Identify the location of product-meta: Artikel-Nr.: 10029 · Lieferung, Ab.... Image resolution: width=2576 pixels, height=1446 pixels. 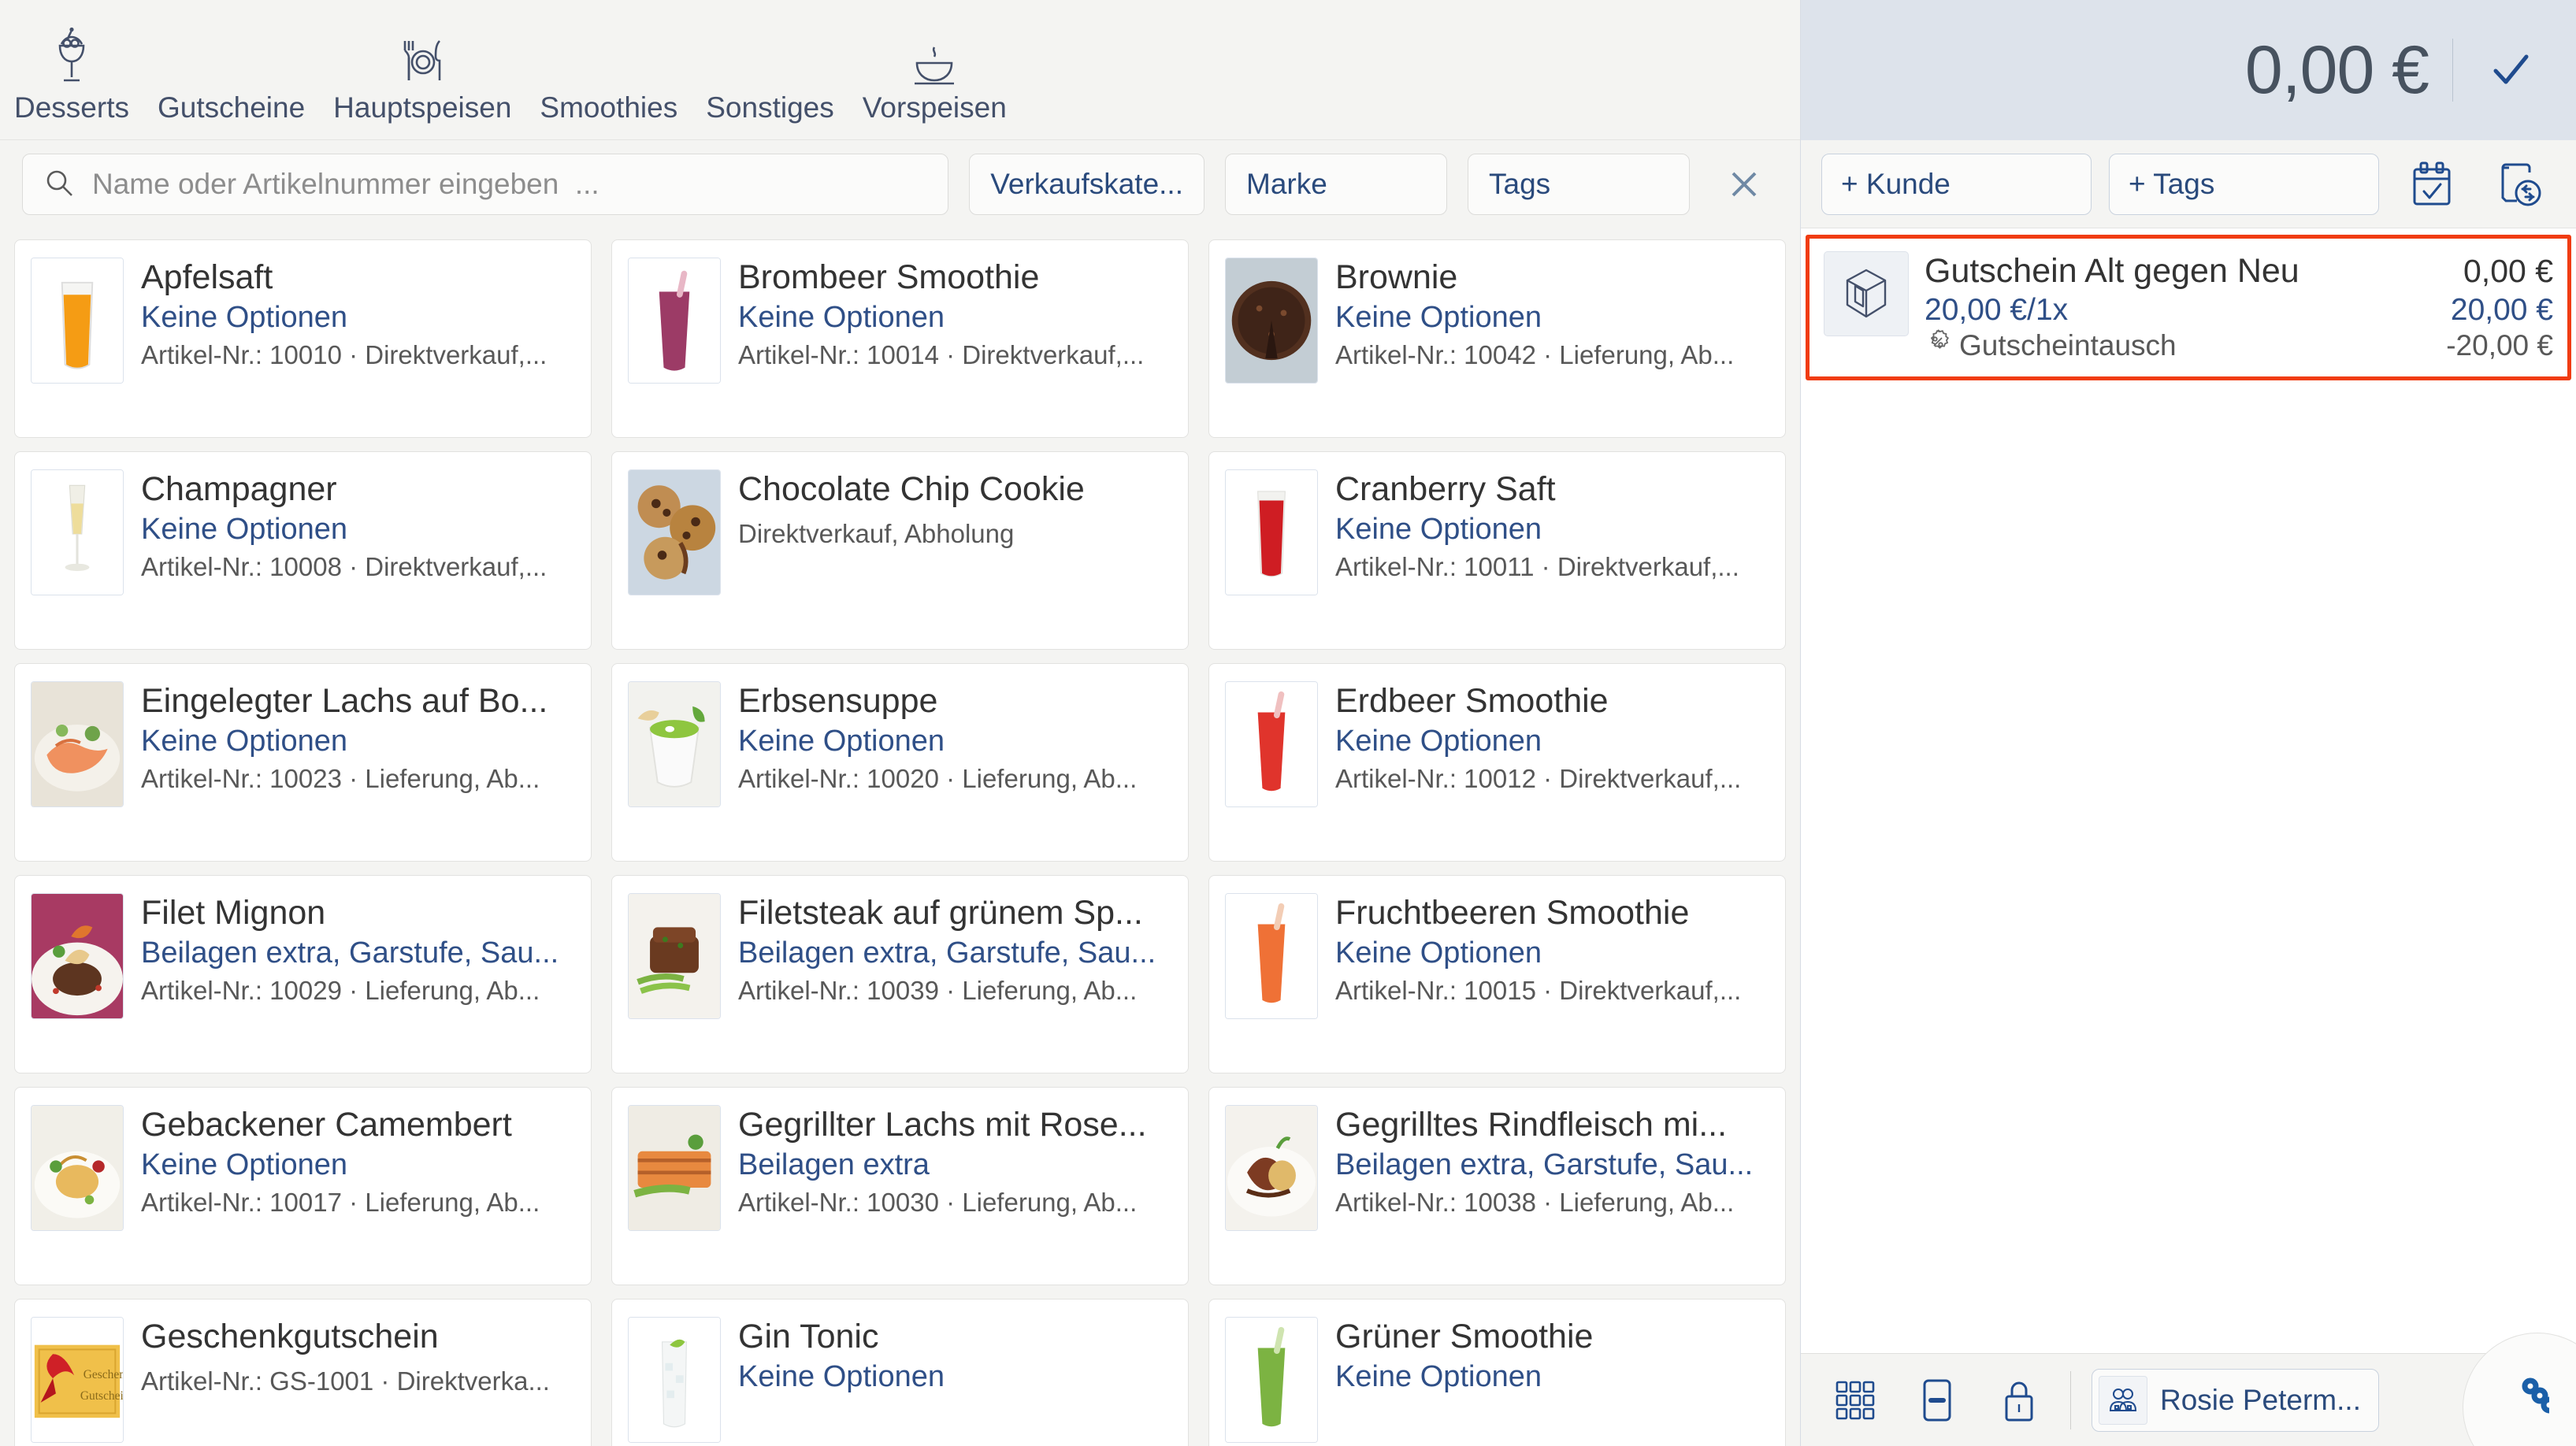
(340, 991).